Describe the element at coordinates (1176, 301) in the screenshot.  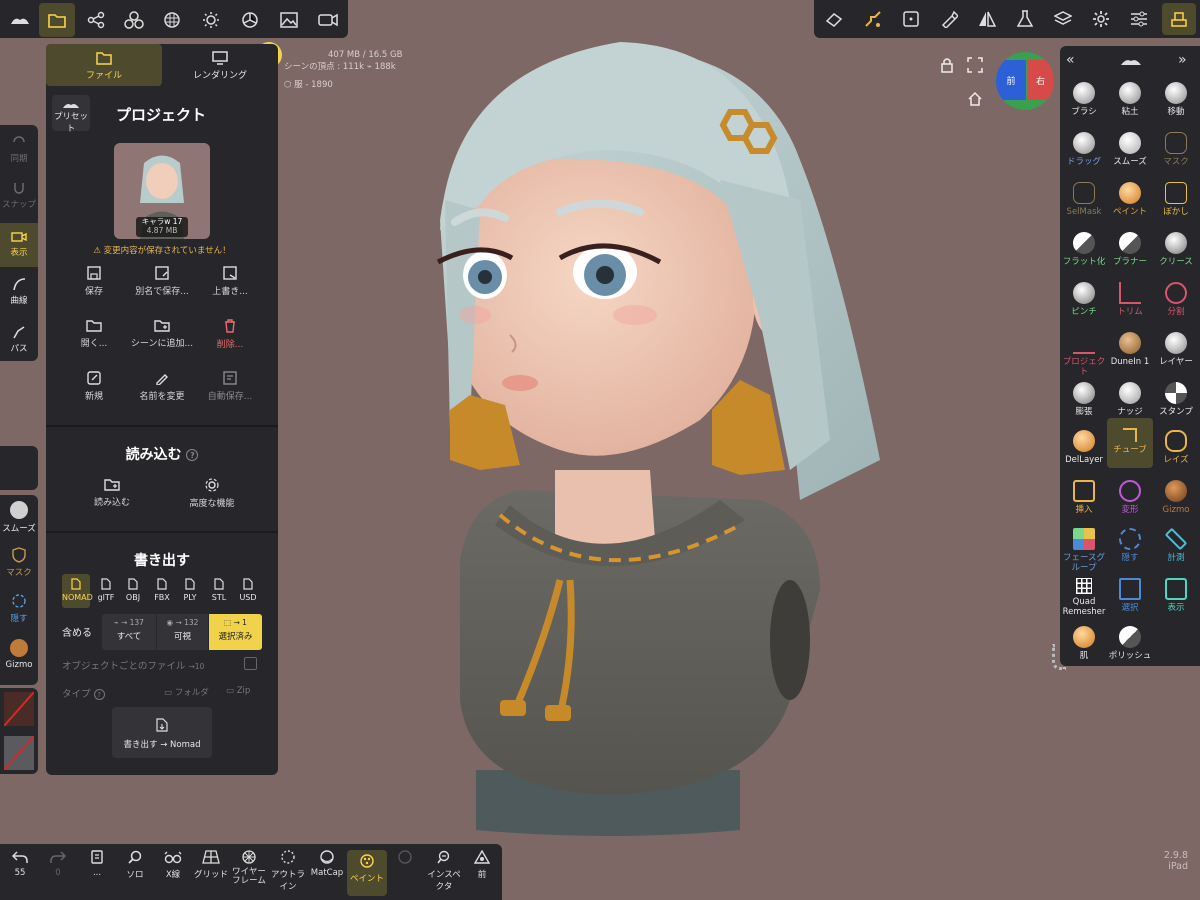
I see `tool-split: 分割` at that location.